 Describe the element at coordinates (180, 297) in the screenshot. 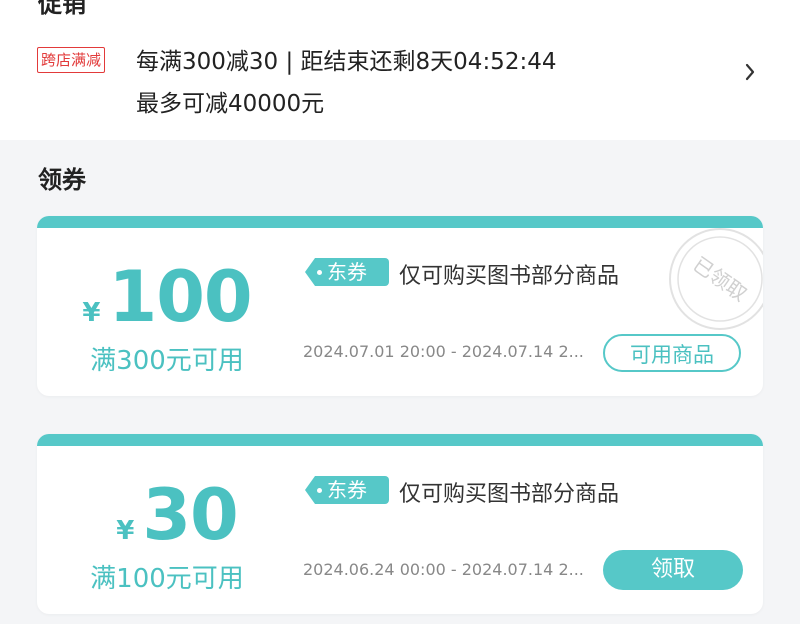

I see `coupon-value: 100` at that location.